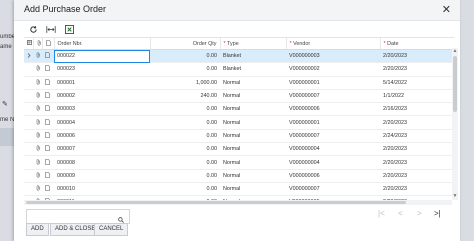  What do you see at coordinates (437, 213) in the screenshot?
I see `last-page-button: >|` at bounding box center [437, 213].